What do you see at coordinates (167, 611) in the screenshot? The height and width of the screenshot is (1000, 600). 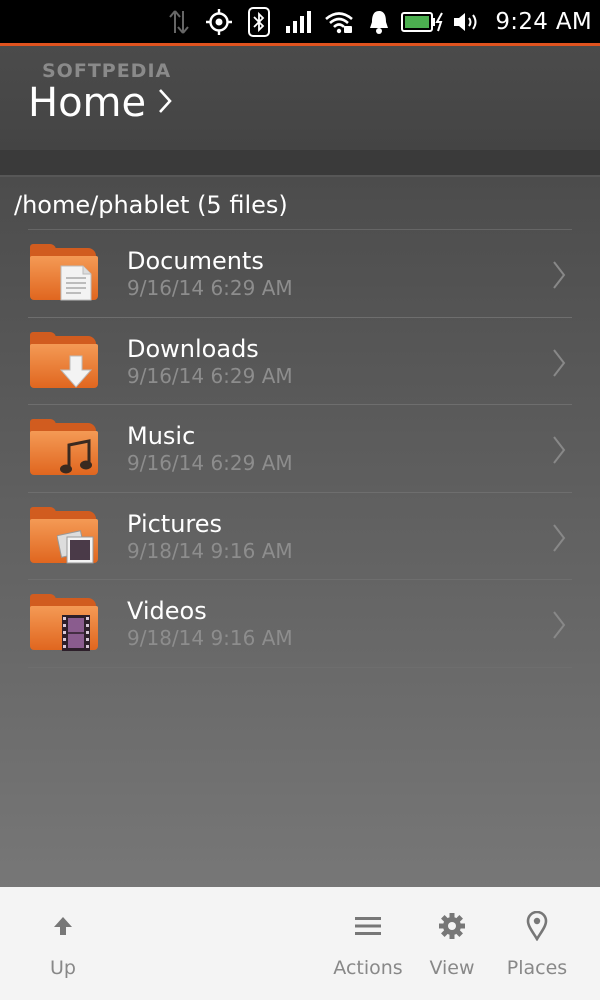 I see `file-name: Videos` at bounding box center [167, 611].